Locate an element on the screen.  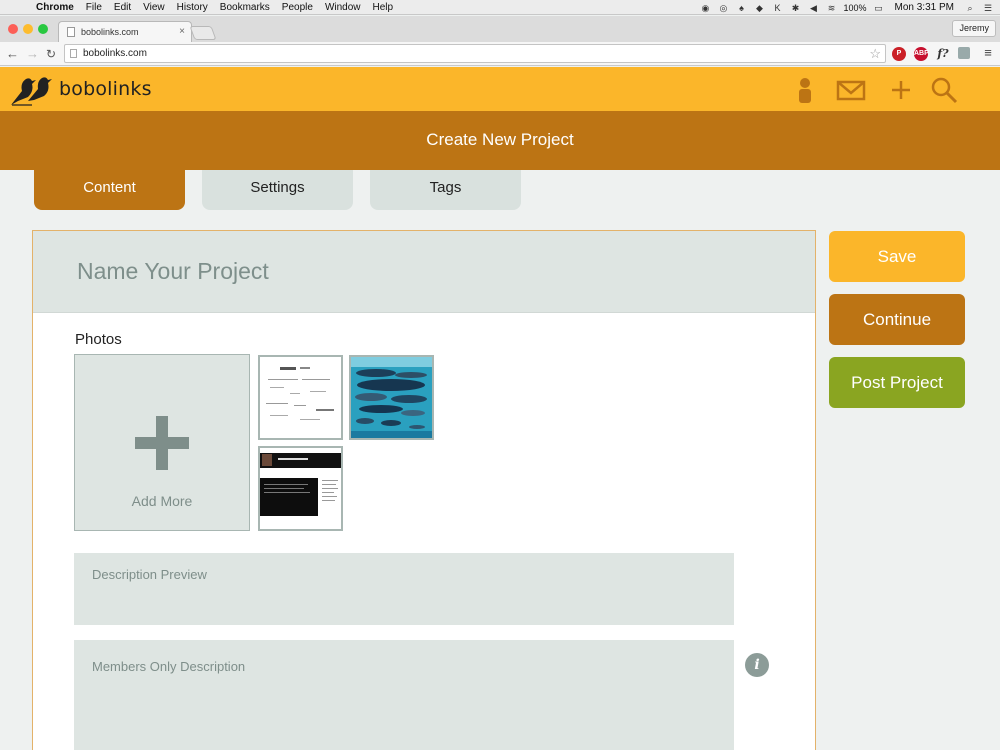
back-arrow-icon: ← is located at coordinates (12, 54).